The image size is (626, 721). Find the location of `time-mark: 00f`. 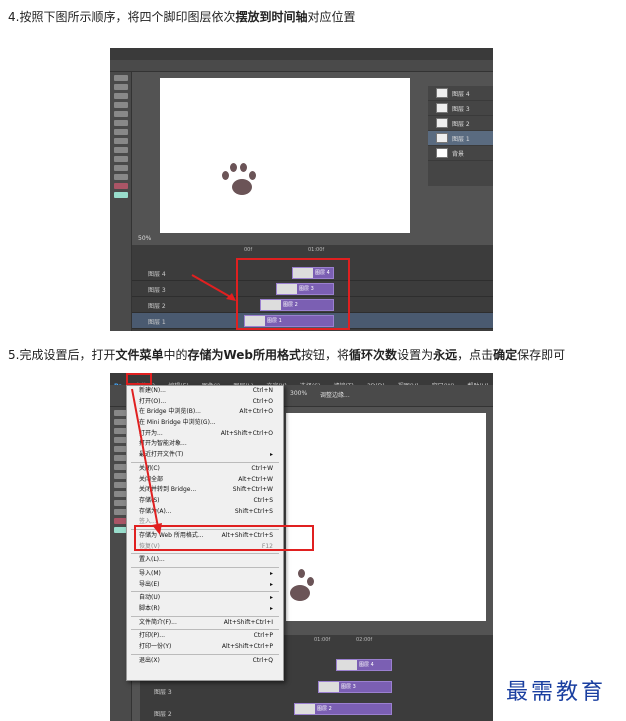

time-mark: 00f is located at coordinates (248, 250).